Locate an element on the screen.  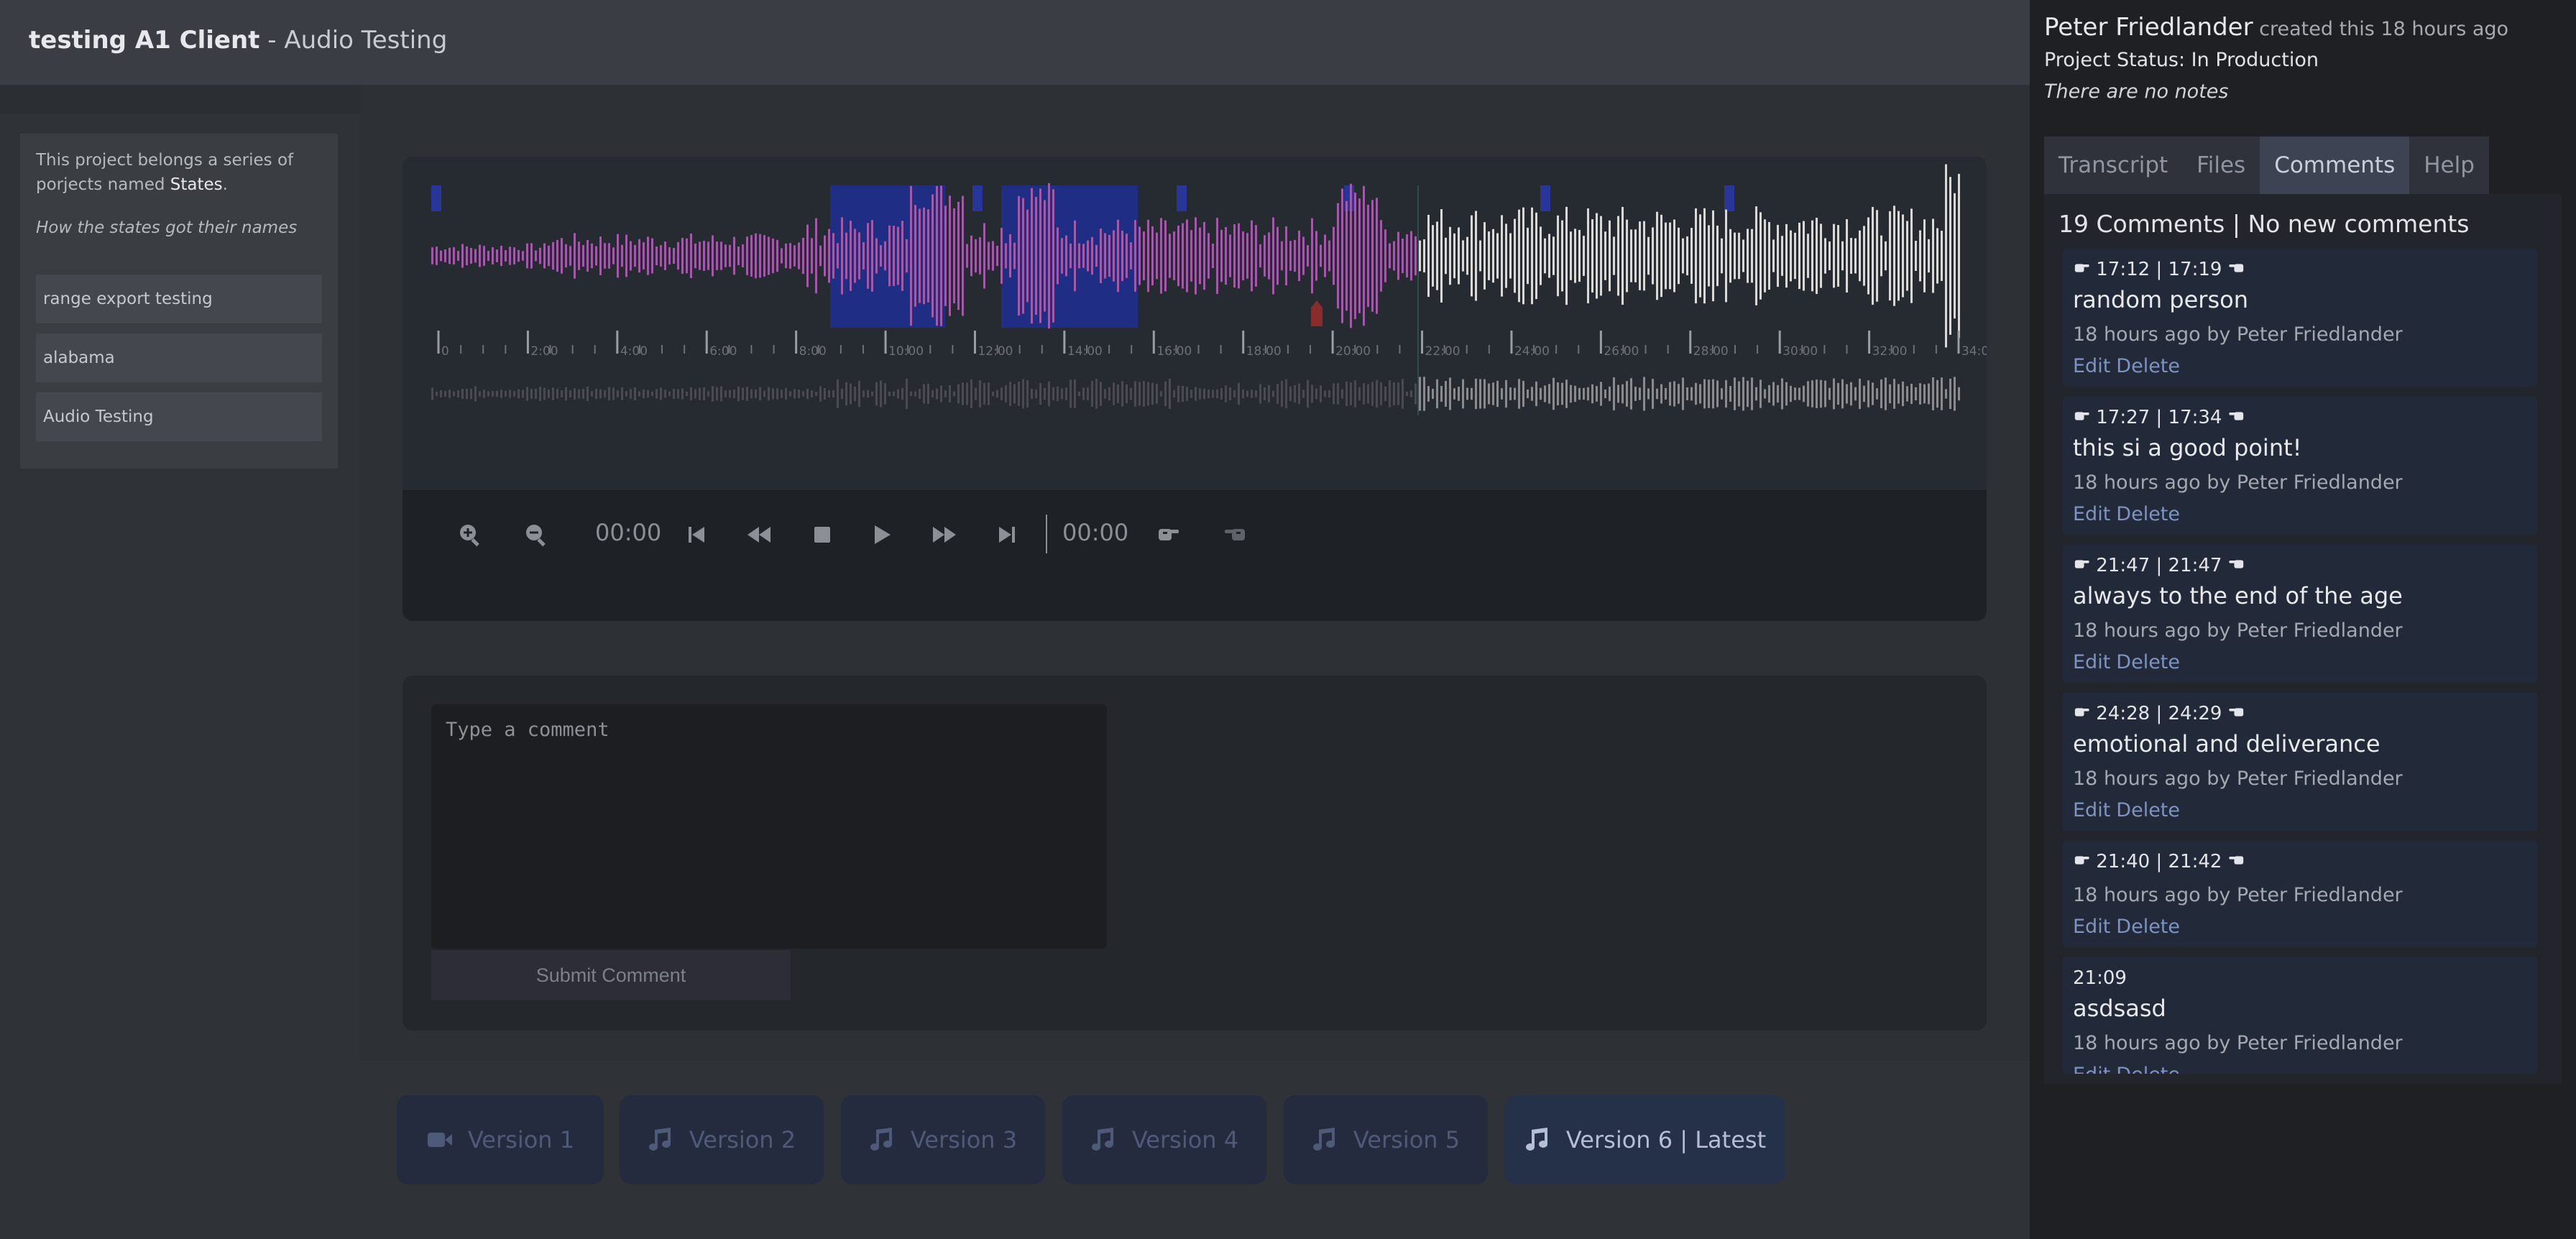
skip-back-button is located at coordinates (696, 534).